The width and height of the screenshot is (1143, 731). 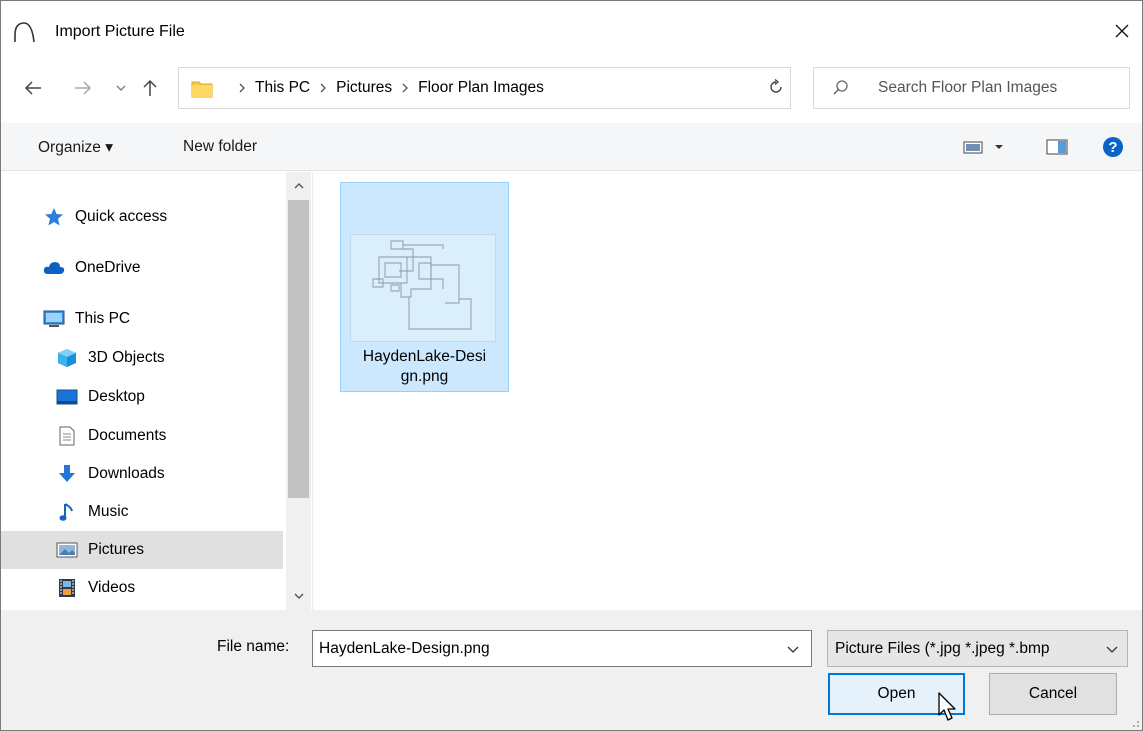 What do you see at coordinates (108, 511) in the screenshot?
I see `sidebar-item-label: Music` at bounding box center [108, 511].